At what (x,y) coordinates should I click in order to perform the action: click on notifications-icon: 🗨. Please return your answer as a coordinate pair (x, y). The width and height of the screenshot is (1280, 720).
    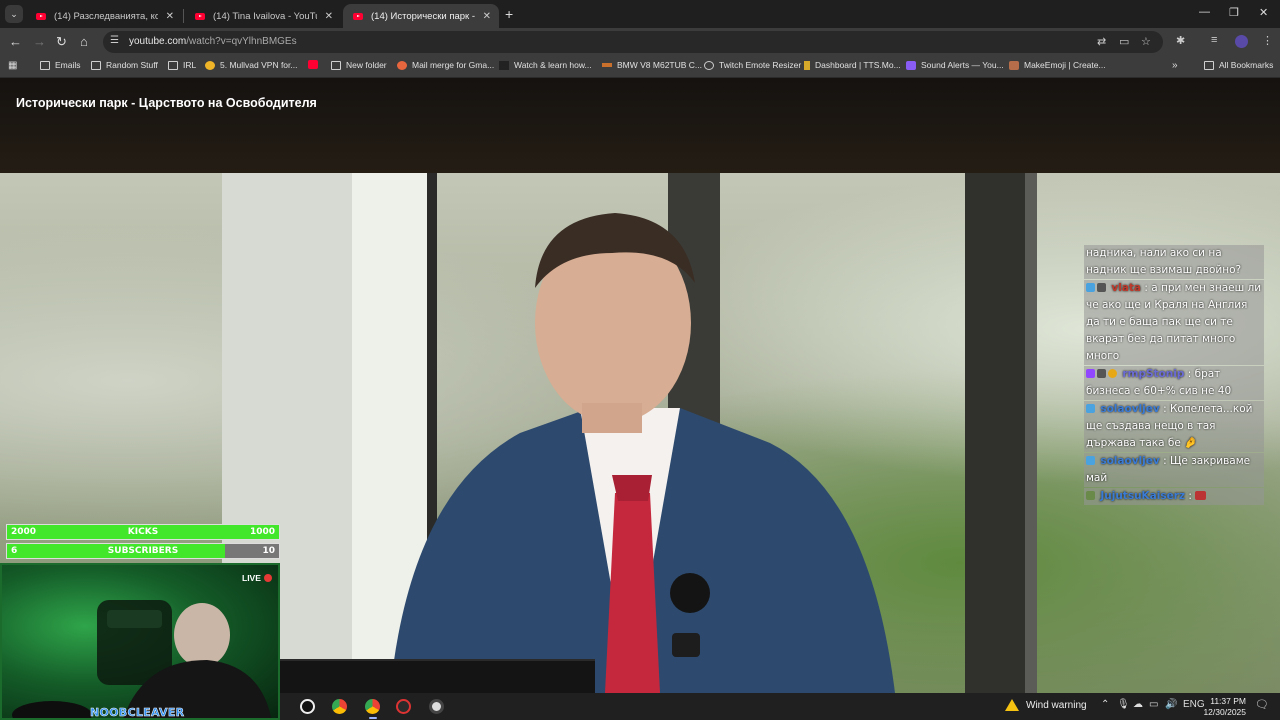
    Looking at the image, I should click on (1262, 704).